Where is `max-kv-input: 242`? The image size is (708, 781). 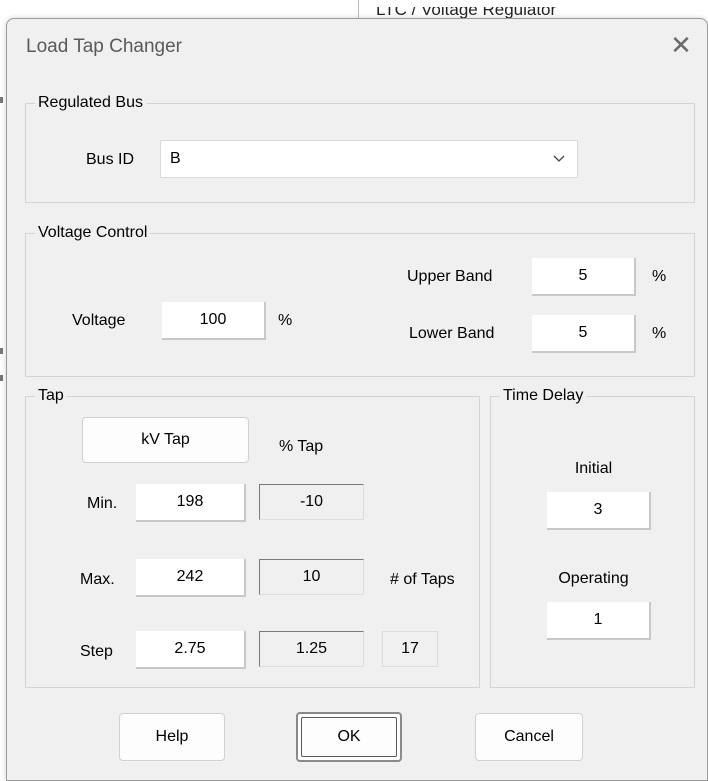 max-kv-input: 242 is located at coordinates (191, 578).